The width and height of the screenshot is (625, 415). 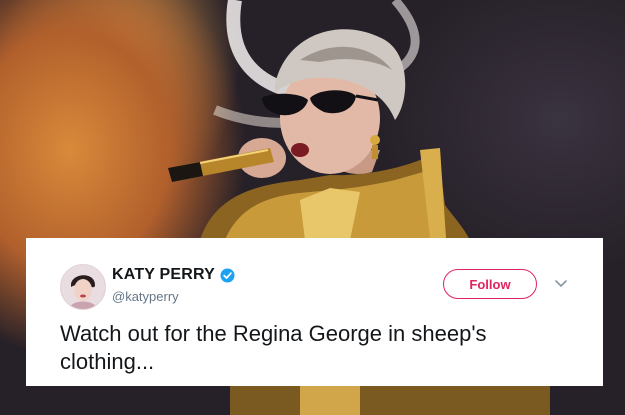 I want to click on follow-button: Follow, so click(x=490, y=284).